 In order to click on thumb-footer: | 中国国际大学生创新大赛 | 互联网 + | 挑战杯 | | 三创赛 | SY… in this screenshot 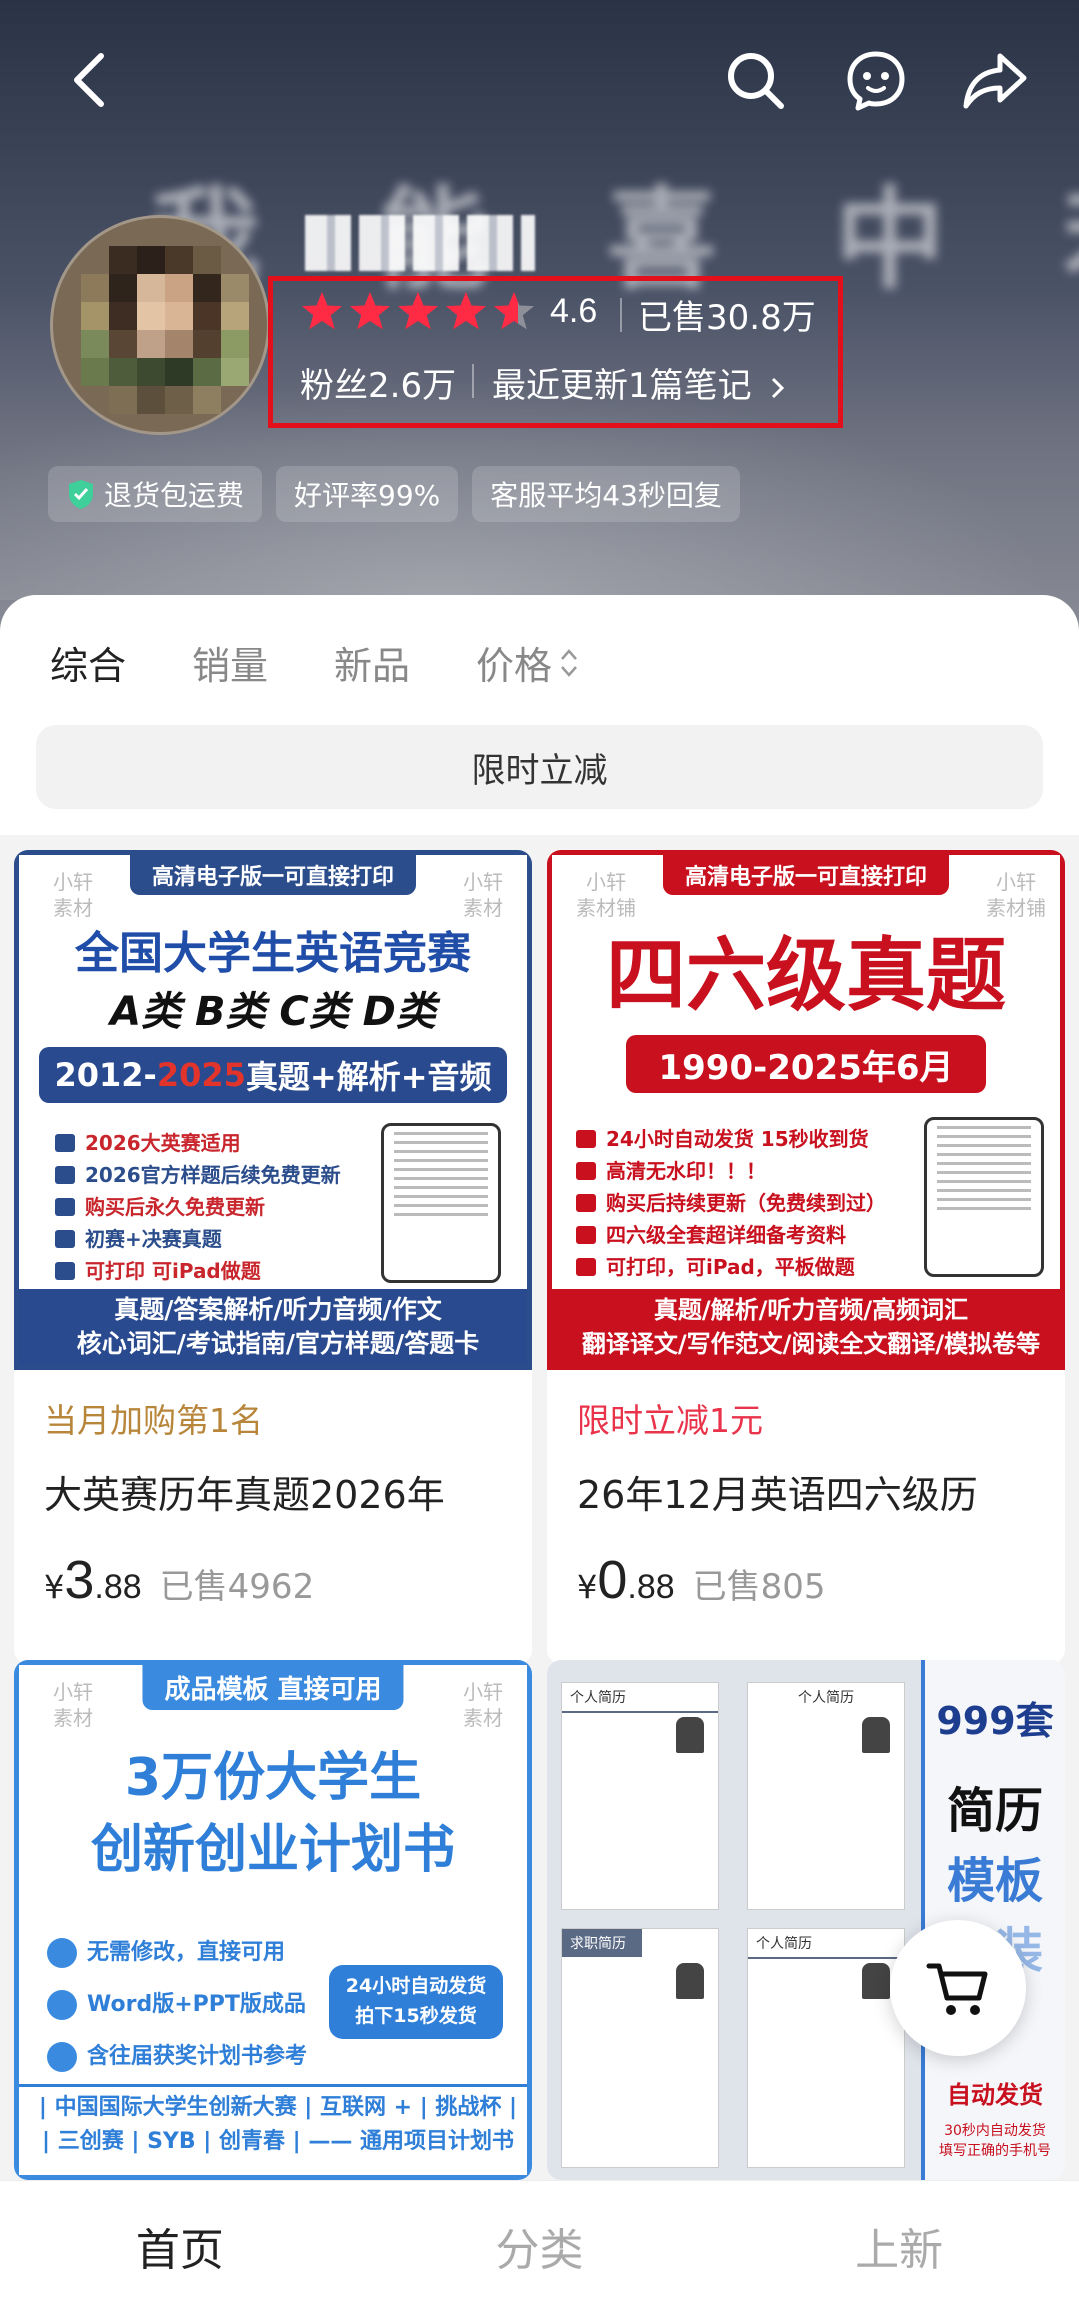, I will do `click(273, 2123)`.